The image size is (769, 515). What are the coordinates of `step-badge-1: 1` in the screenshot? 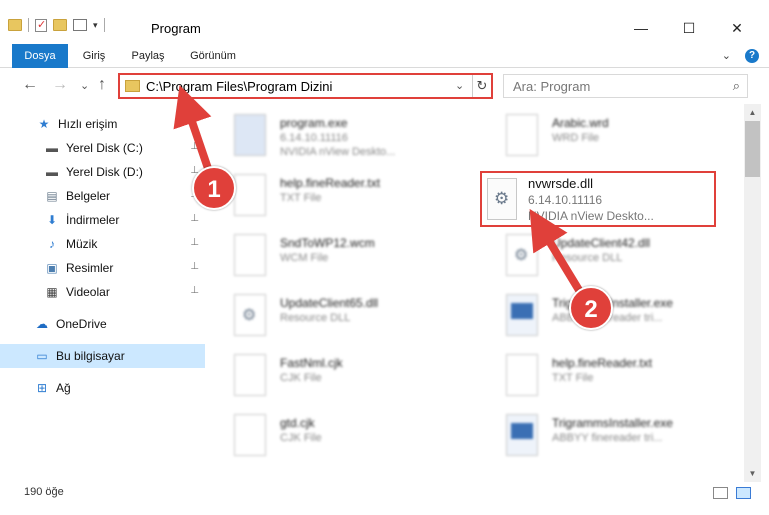 It's located at (214, 188).